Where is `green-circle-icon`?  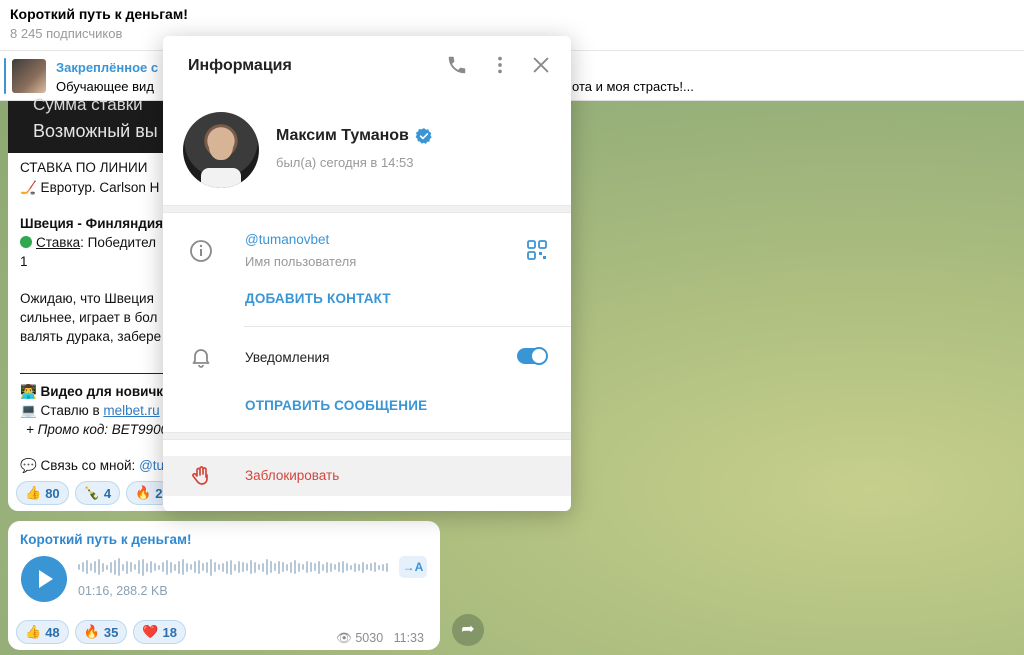 green-circle-icon is located at coordinates (26, 242).